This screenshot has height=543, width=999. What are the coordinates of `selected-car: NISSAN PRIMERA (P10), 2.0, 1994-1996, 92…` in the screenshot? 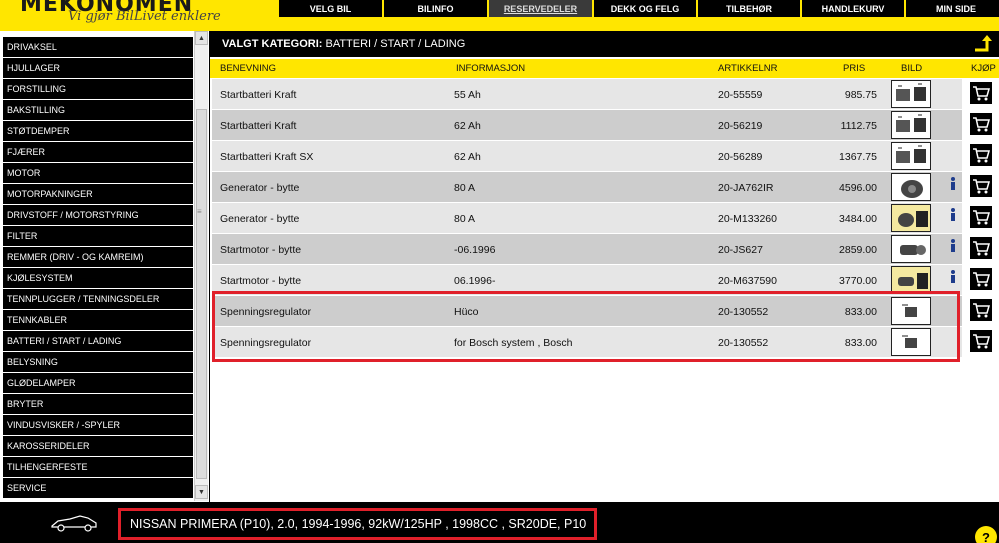 It's located at (358, 524).